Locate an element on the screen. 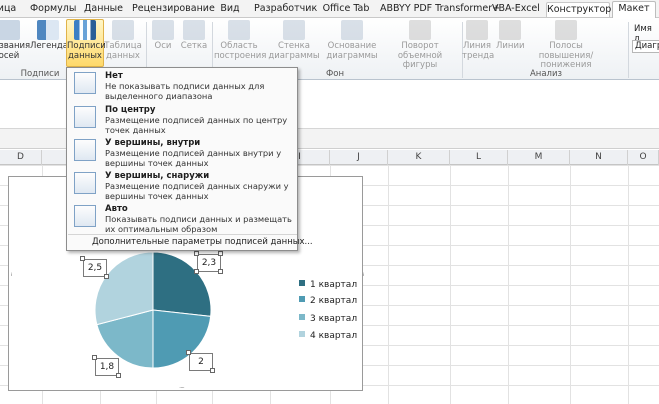 This screenshot has height=404, width=659. data-labels-inside-end-icon is located at coordinates (85, 150).